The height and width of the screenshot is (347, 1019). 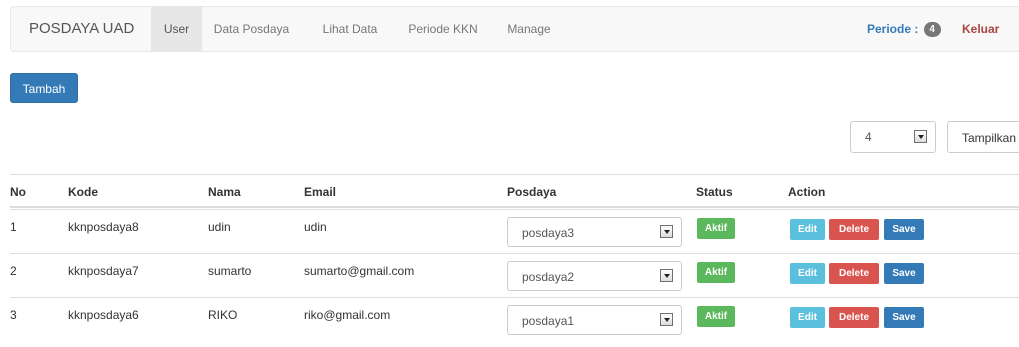 What do you see at coordinates (529, 29) in the screenshot?
I see `nav-item-manage: Manage` at bounding box center [529, 29].